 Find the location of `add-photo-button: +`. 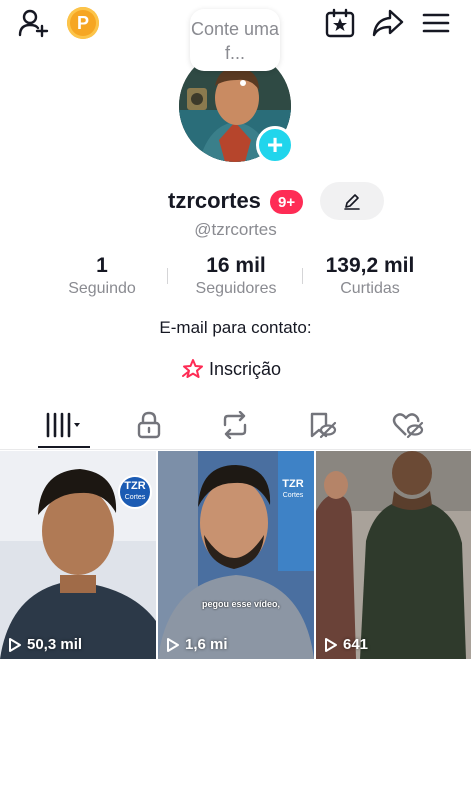

add-photo-button: + is located at coordinates (275, 145).